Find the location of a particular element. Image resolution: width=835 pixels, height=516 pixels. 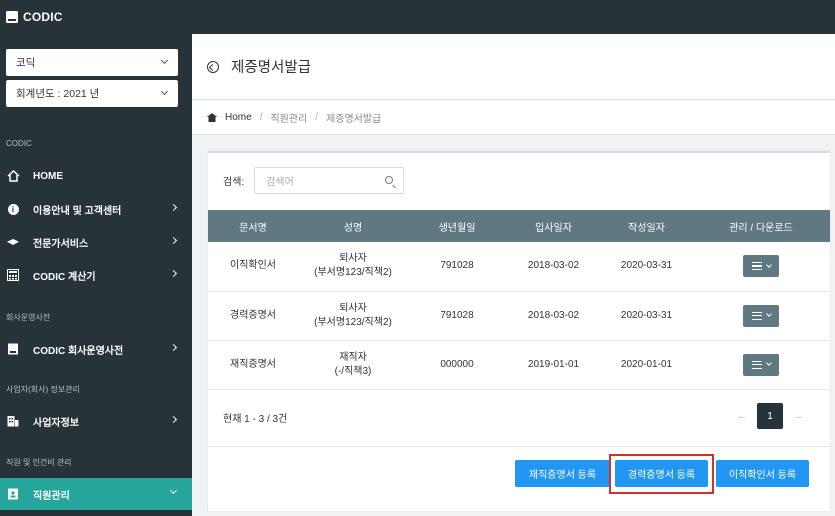

id-card-icon is located at coordinates (13, 494).